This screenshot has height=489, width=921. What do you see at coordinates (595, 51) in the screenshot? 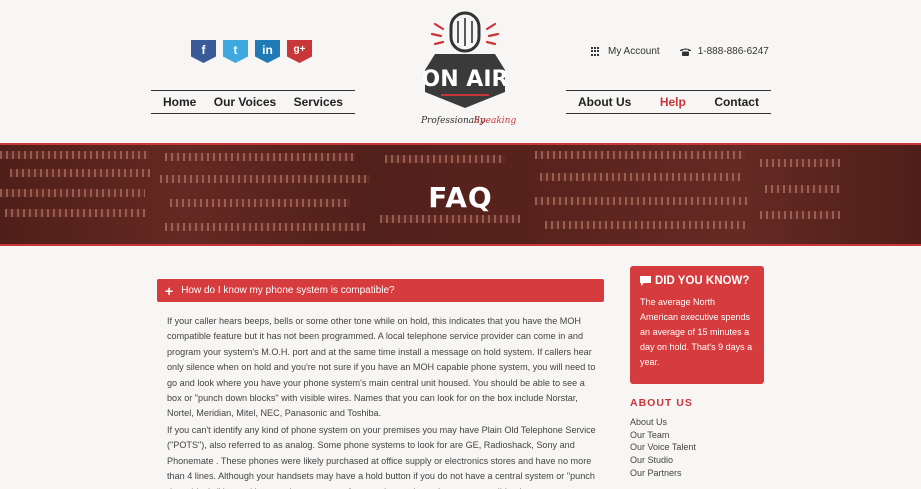
I see `grid-icon` at bounding box center [595, 51].